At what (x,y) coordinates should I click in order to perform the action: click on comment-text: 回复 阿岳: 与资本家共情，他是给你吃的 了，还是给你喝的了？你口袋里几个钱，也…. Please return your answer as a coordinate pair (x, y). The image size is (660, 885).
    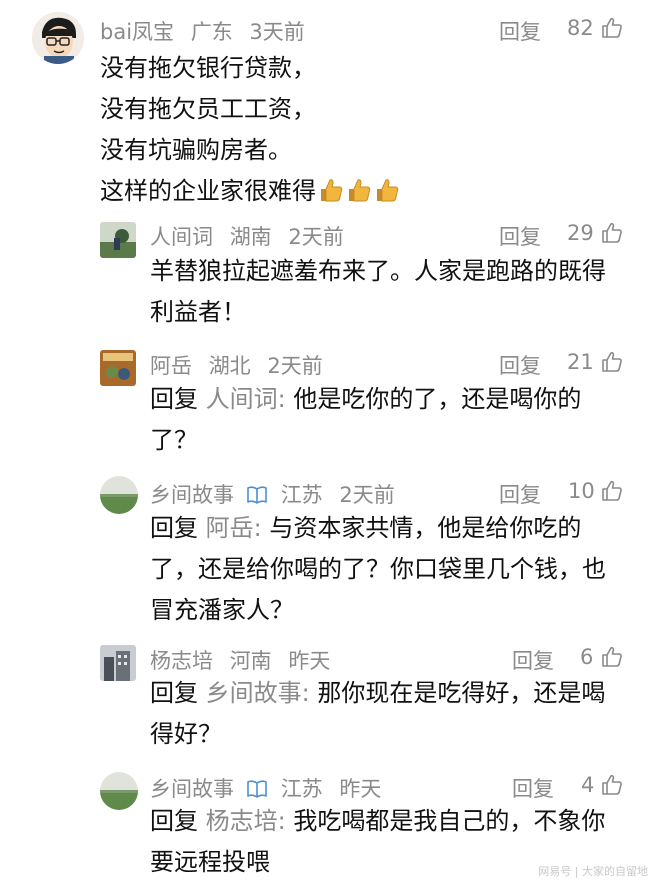
    Looking at the image, I should click on (395, 569).